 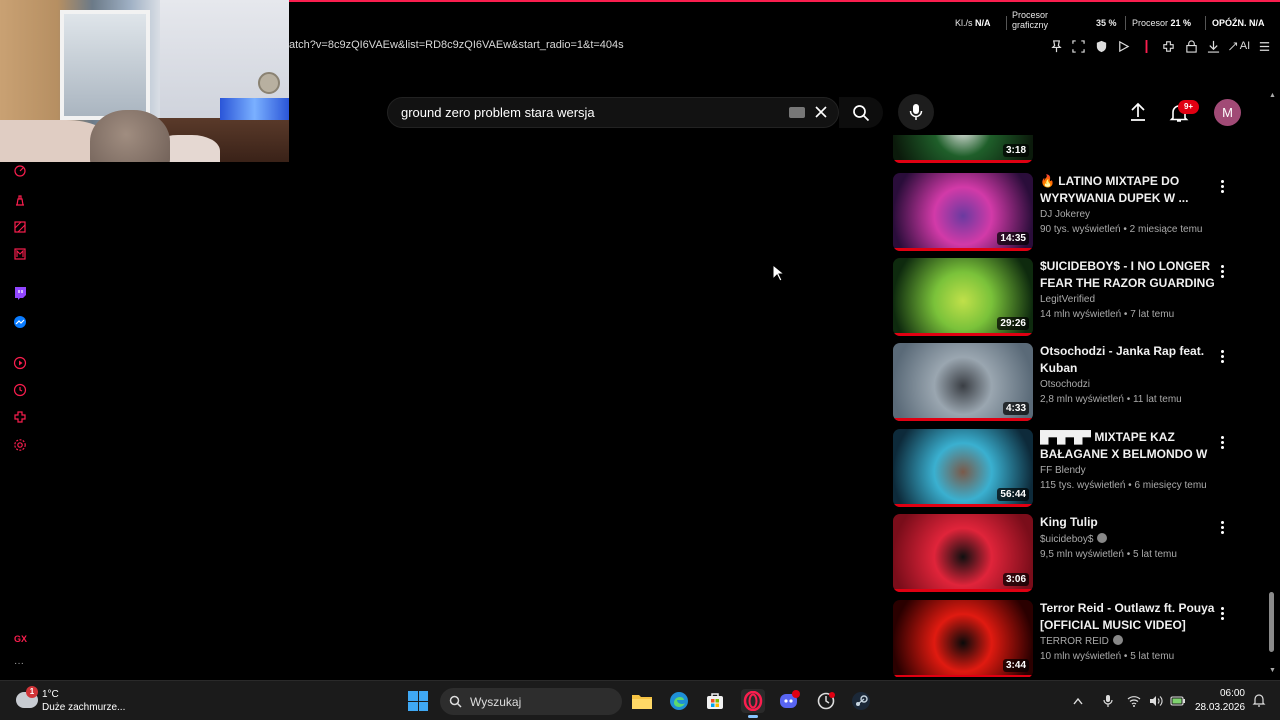 What do you see at coordinates (613, 112) in the screenshot?
I see `search-input: ground zero problem stara wersja` at bounding box center [613, 112].